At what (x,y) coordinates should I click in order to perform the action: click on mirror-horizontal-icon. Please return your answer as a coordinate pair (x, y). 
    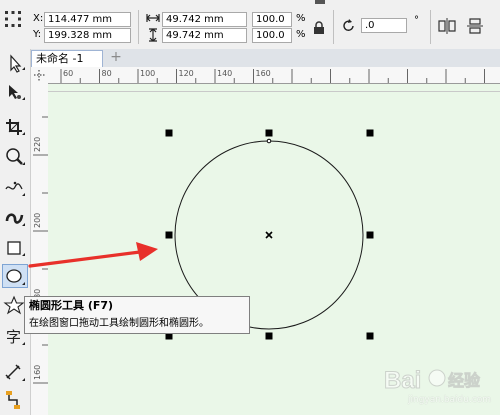
    Looking at the image, I should click on (447, 26).